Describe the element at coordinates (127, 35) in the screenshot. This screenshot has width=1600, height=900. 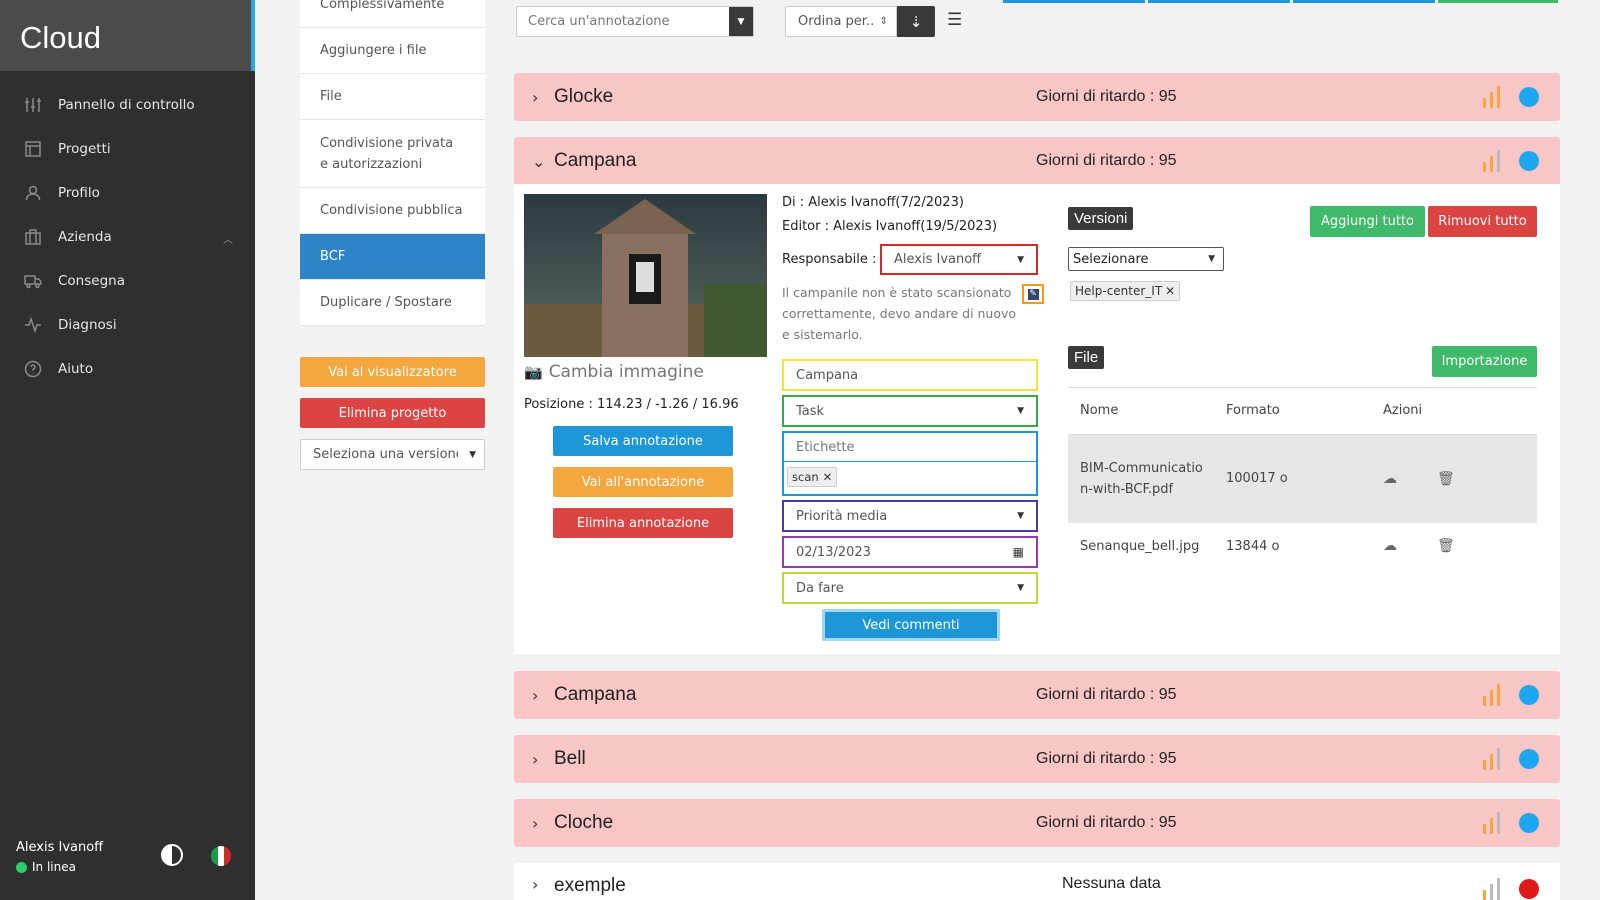
I see `brand-logo: Cloud` at that location.